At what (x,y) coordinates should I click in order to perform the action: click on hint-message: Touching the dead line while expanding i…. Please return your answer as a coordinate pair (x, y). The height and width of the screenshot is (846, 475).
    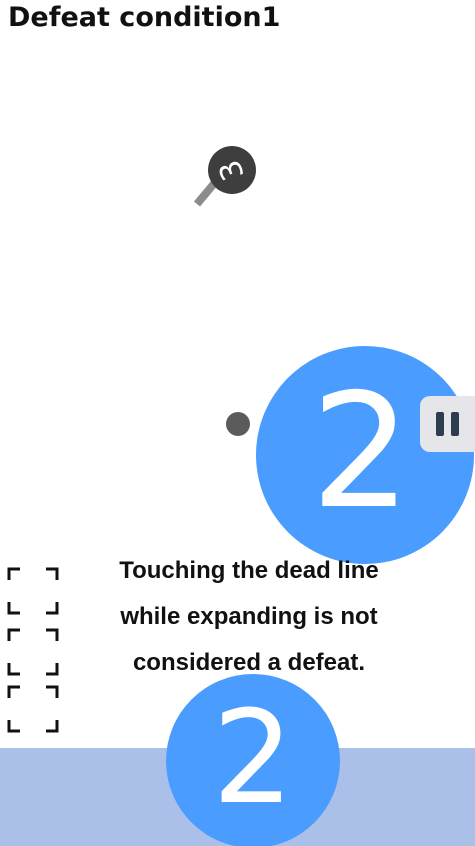
    Looking at the image, I should click on (249, 617).